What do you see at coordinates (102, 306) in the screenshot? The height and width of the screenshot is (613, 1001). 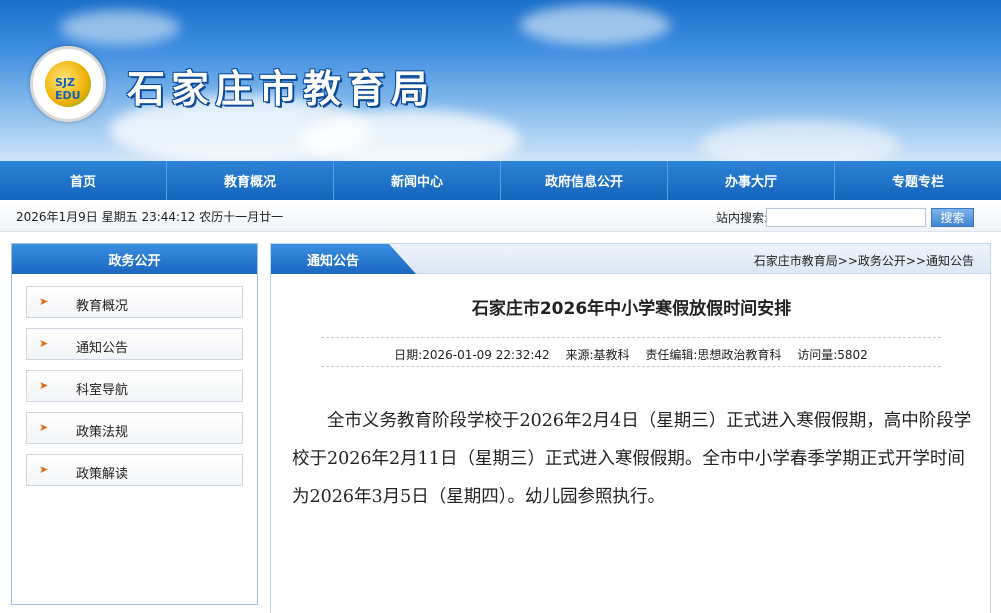 I see `sidebar-item-label: 教育概况` at bounding box center [102, 306].